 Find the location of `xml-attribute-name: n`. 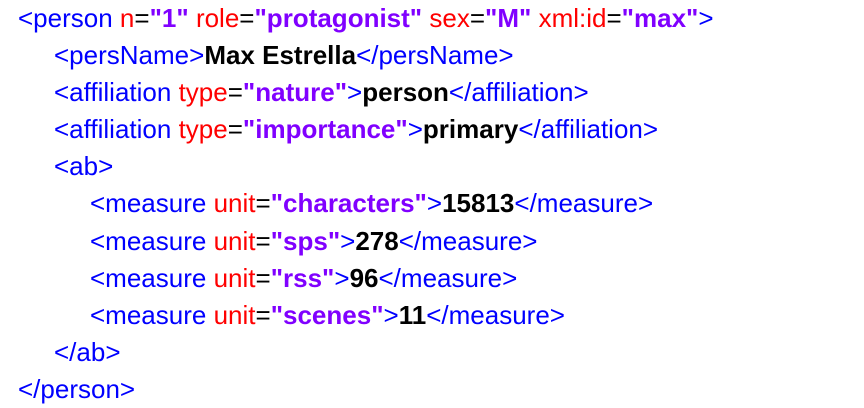

xml-attribute-name: n is located at coordinates (127, 18).